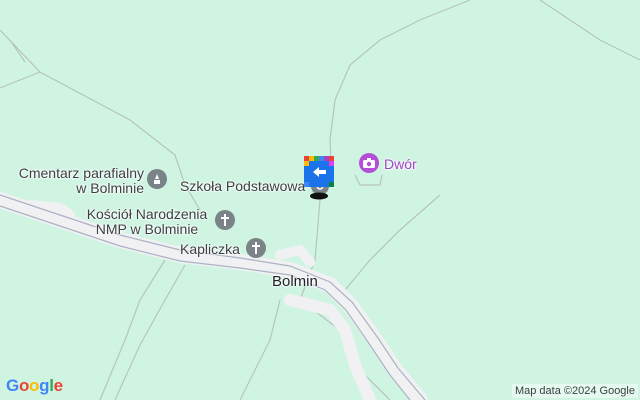 The width and height of the screenshot is (640, 400). I want to click on google-logo-letter: g, so click(44, 385).